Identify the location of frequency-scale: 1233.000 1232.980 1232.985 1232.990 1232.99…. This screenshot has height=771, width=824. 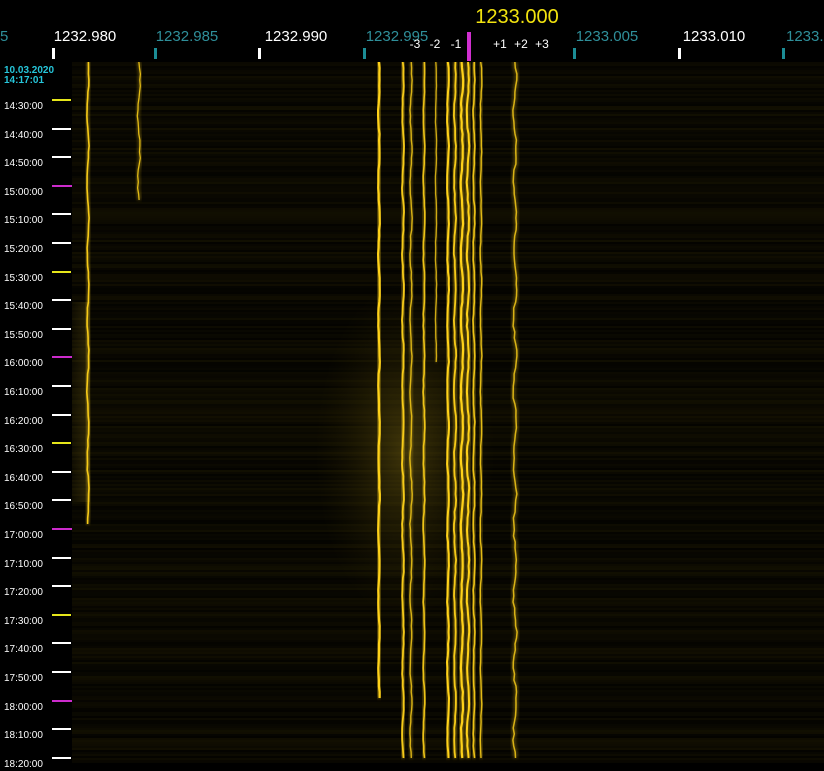
(412, 31).